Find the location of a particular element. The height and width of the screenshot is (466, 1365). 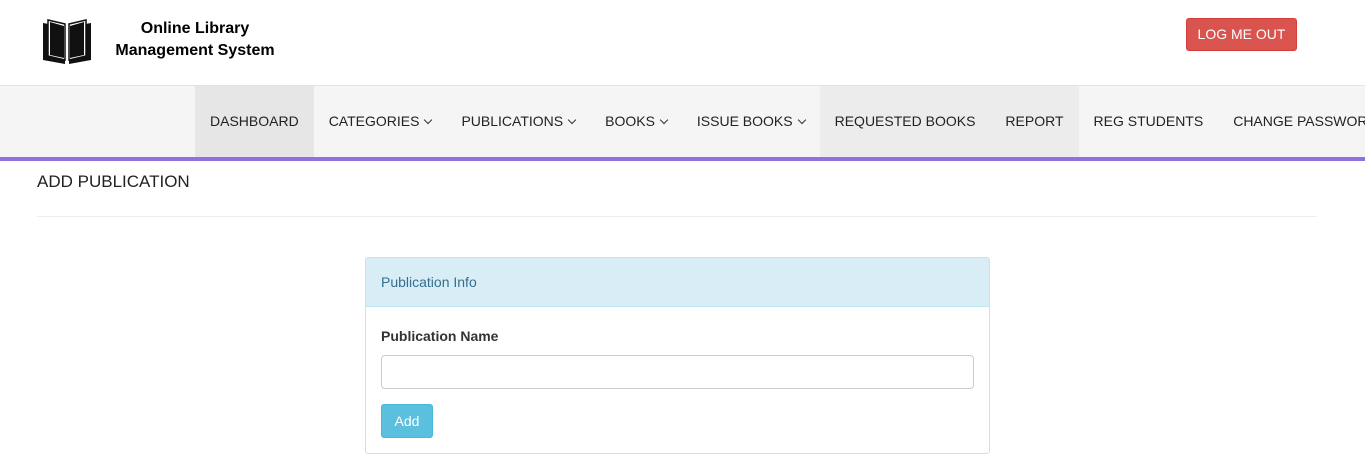

nav-item-label: REPORT is located at coordinates (1034, 121).